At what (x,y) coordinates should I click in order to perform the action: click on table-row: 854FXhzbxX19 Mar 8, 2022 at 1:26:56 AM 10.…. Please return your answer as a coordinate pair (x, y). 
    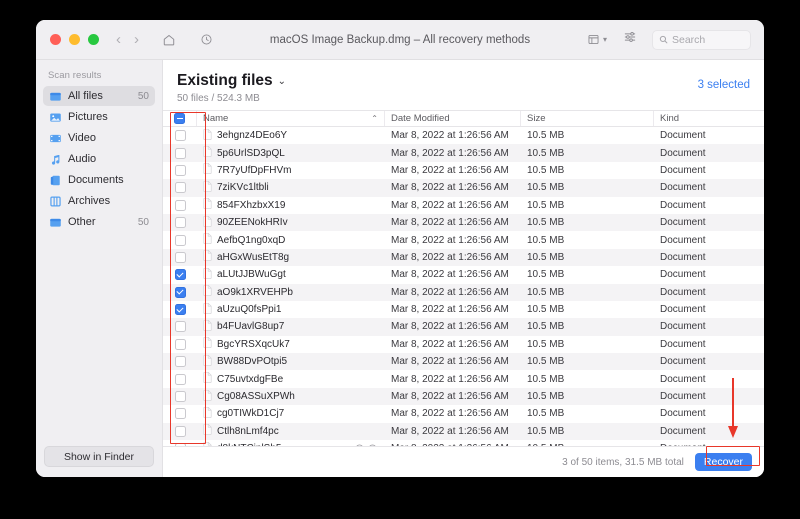
    Looking at the image, I should click on (463, 205).